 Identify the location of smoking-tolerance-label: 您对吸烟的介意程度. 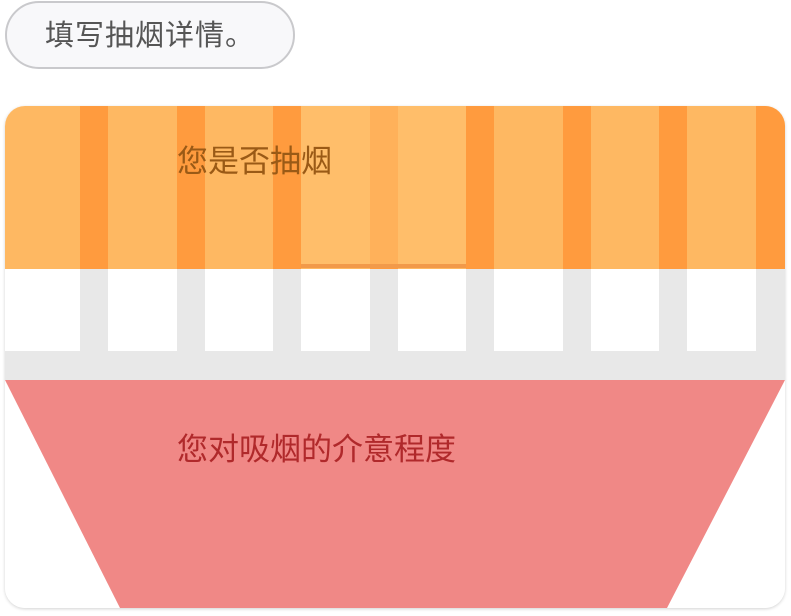
(316, 450).